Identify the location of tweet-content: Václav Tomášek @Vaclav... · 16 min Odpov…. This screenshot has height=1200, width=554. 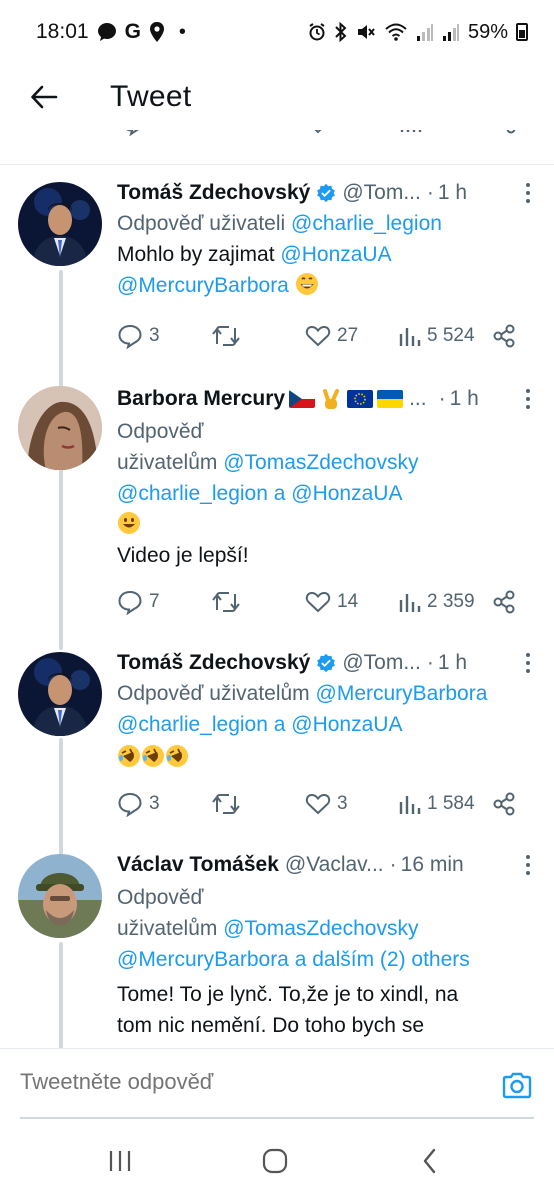
(325, 945).